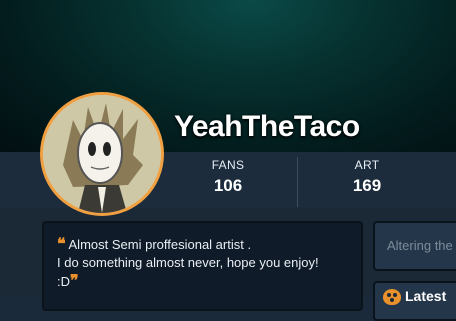 The width and height of the screenshot is (456, 321). I want to click on username: YeahTheTaco, so click(267, 127).